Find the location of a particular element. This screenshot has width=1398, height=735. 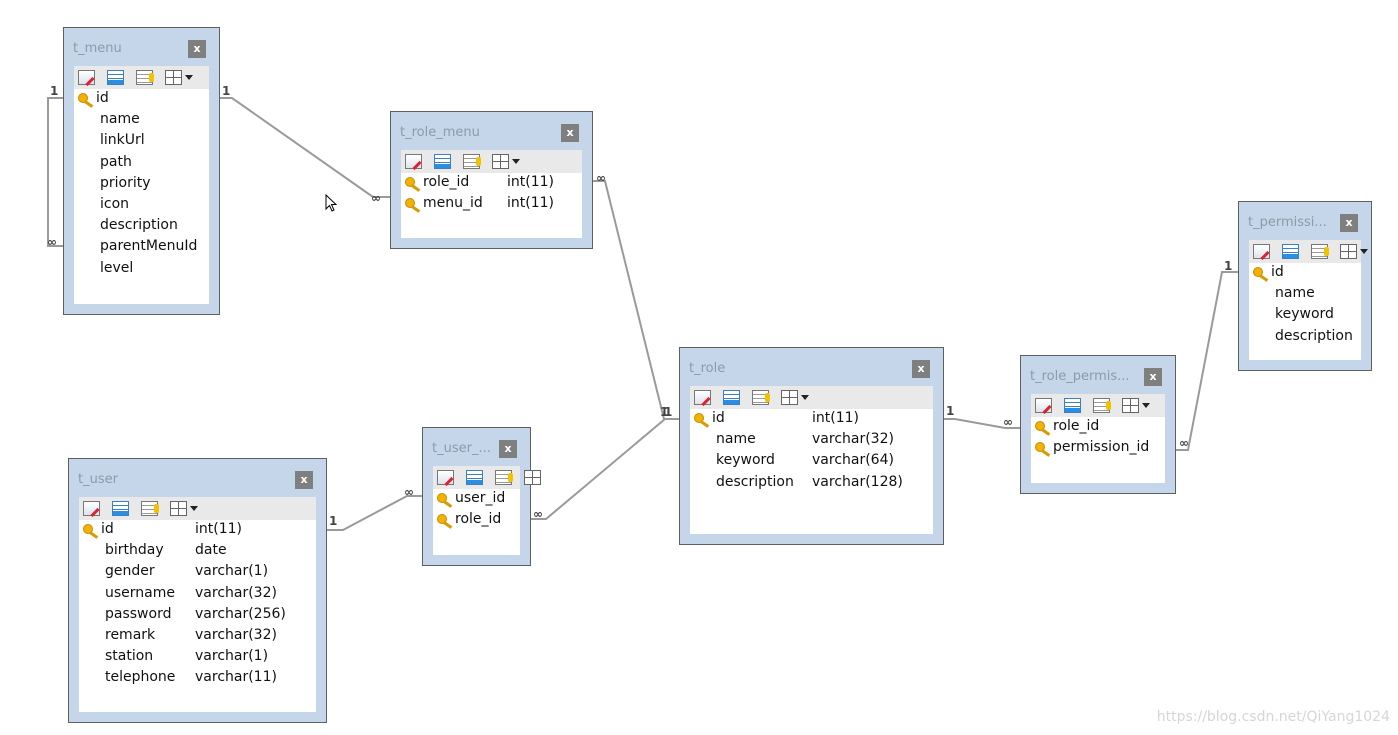

table-toolbar is located at coordinates (197, 508).